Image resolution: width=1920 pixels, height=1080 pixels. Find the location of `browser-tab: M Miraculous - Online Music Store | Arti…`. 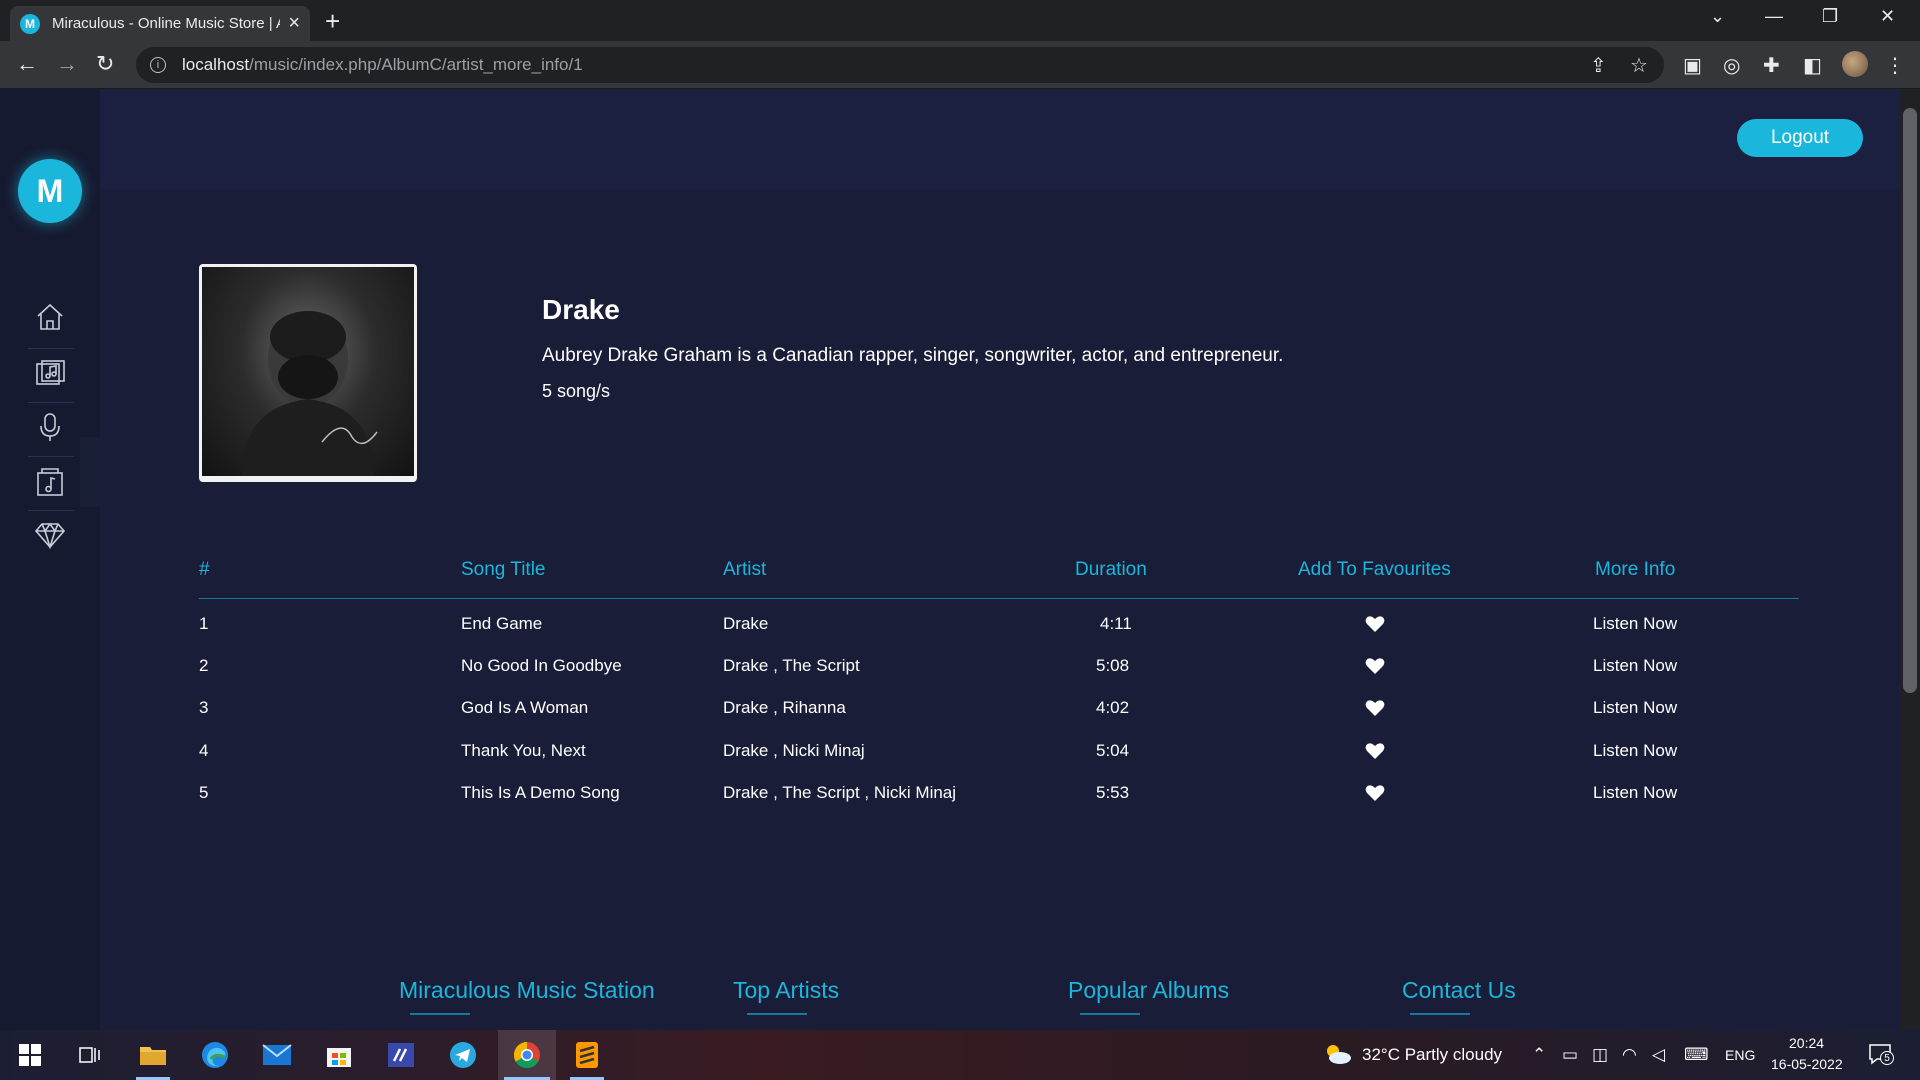

browser-tab: M Miraculous - Online Music Store | Arti… is located at coordinates (160, 23).